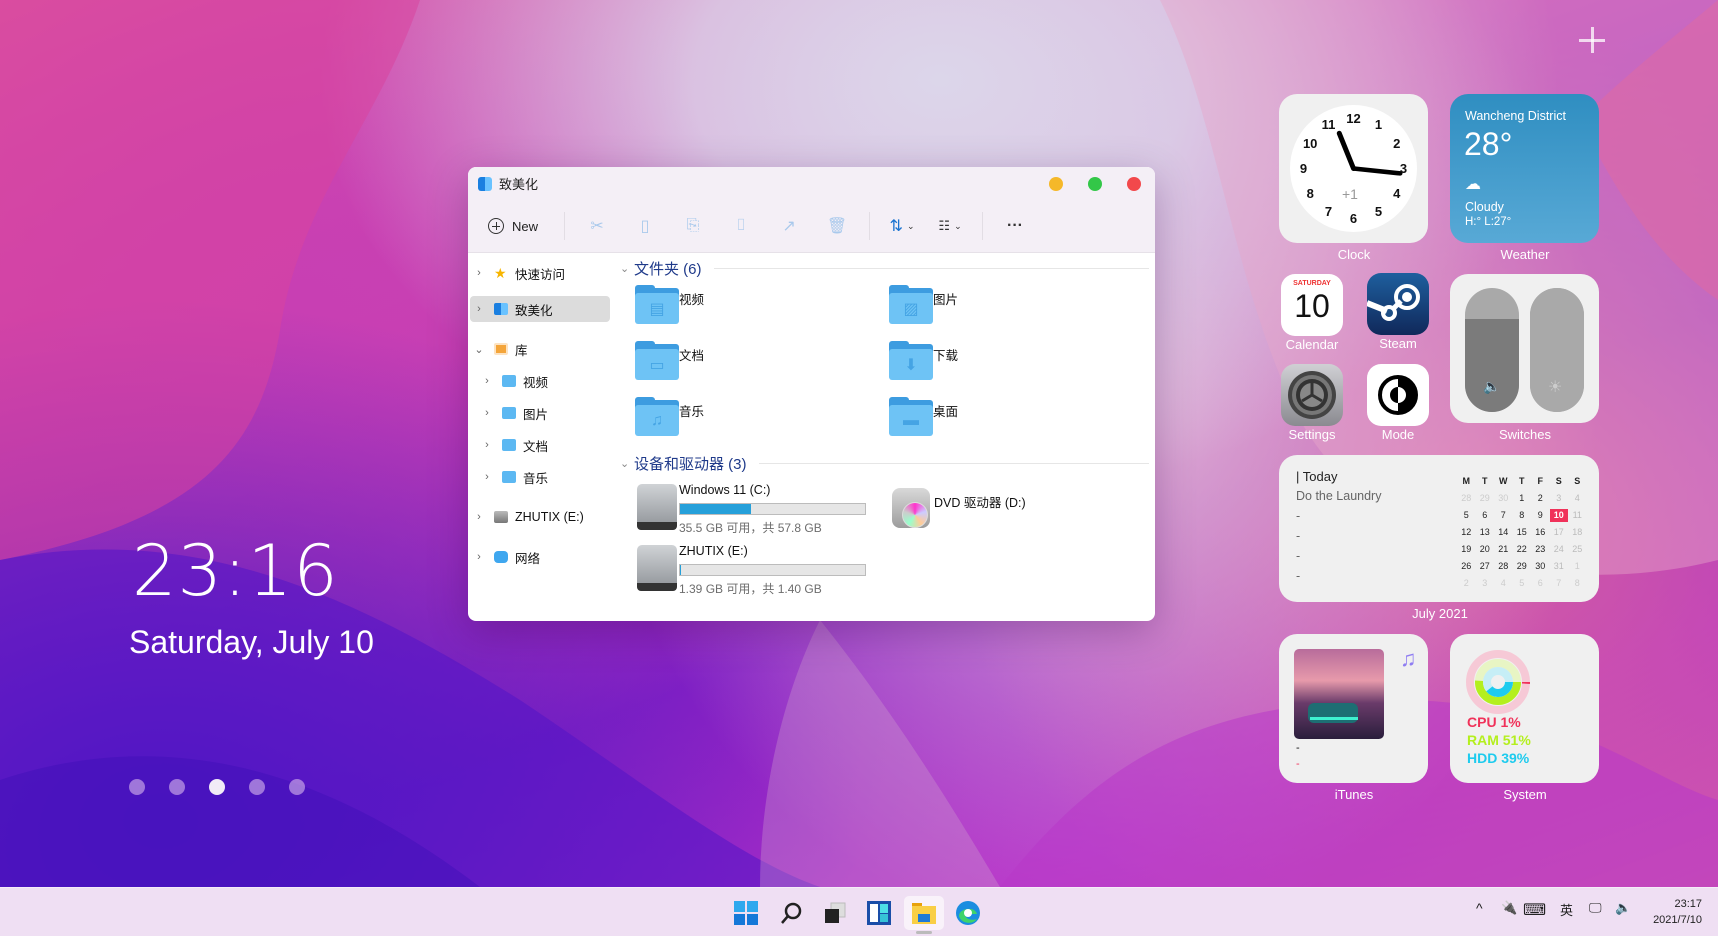 The width and height of the screenshot is (1718, 936). What do you see at coordinates (1522, 532) in the screenshot?
I see `calendar-day: 15` at bounding box center [1522, 532].